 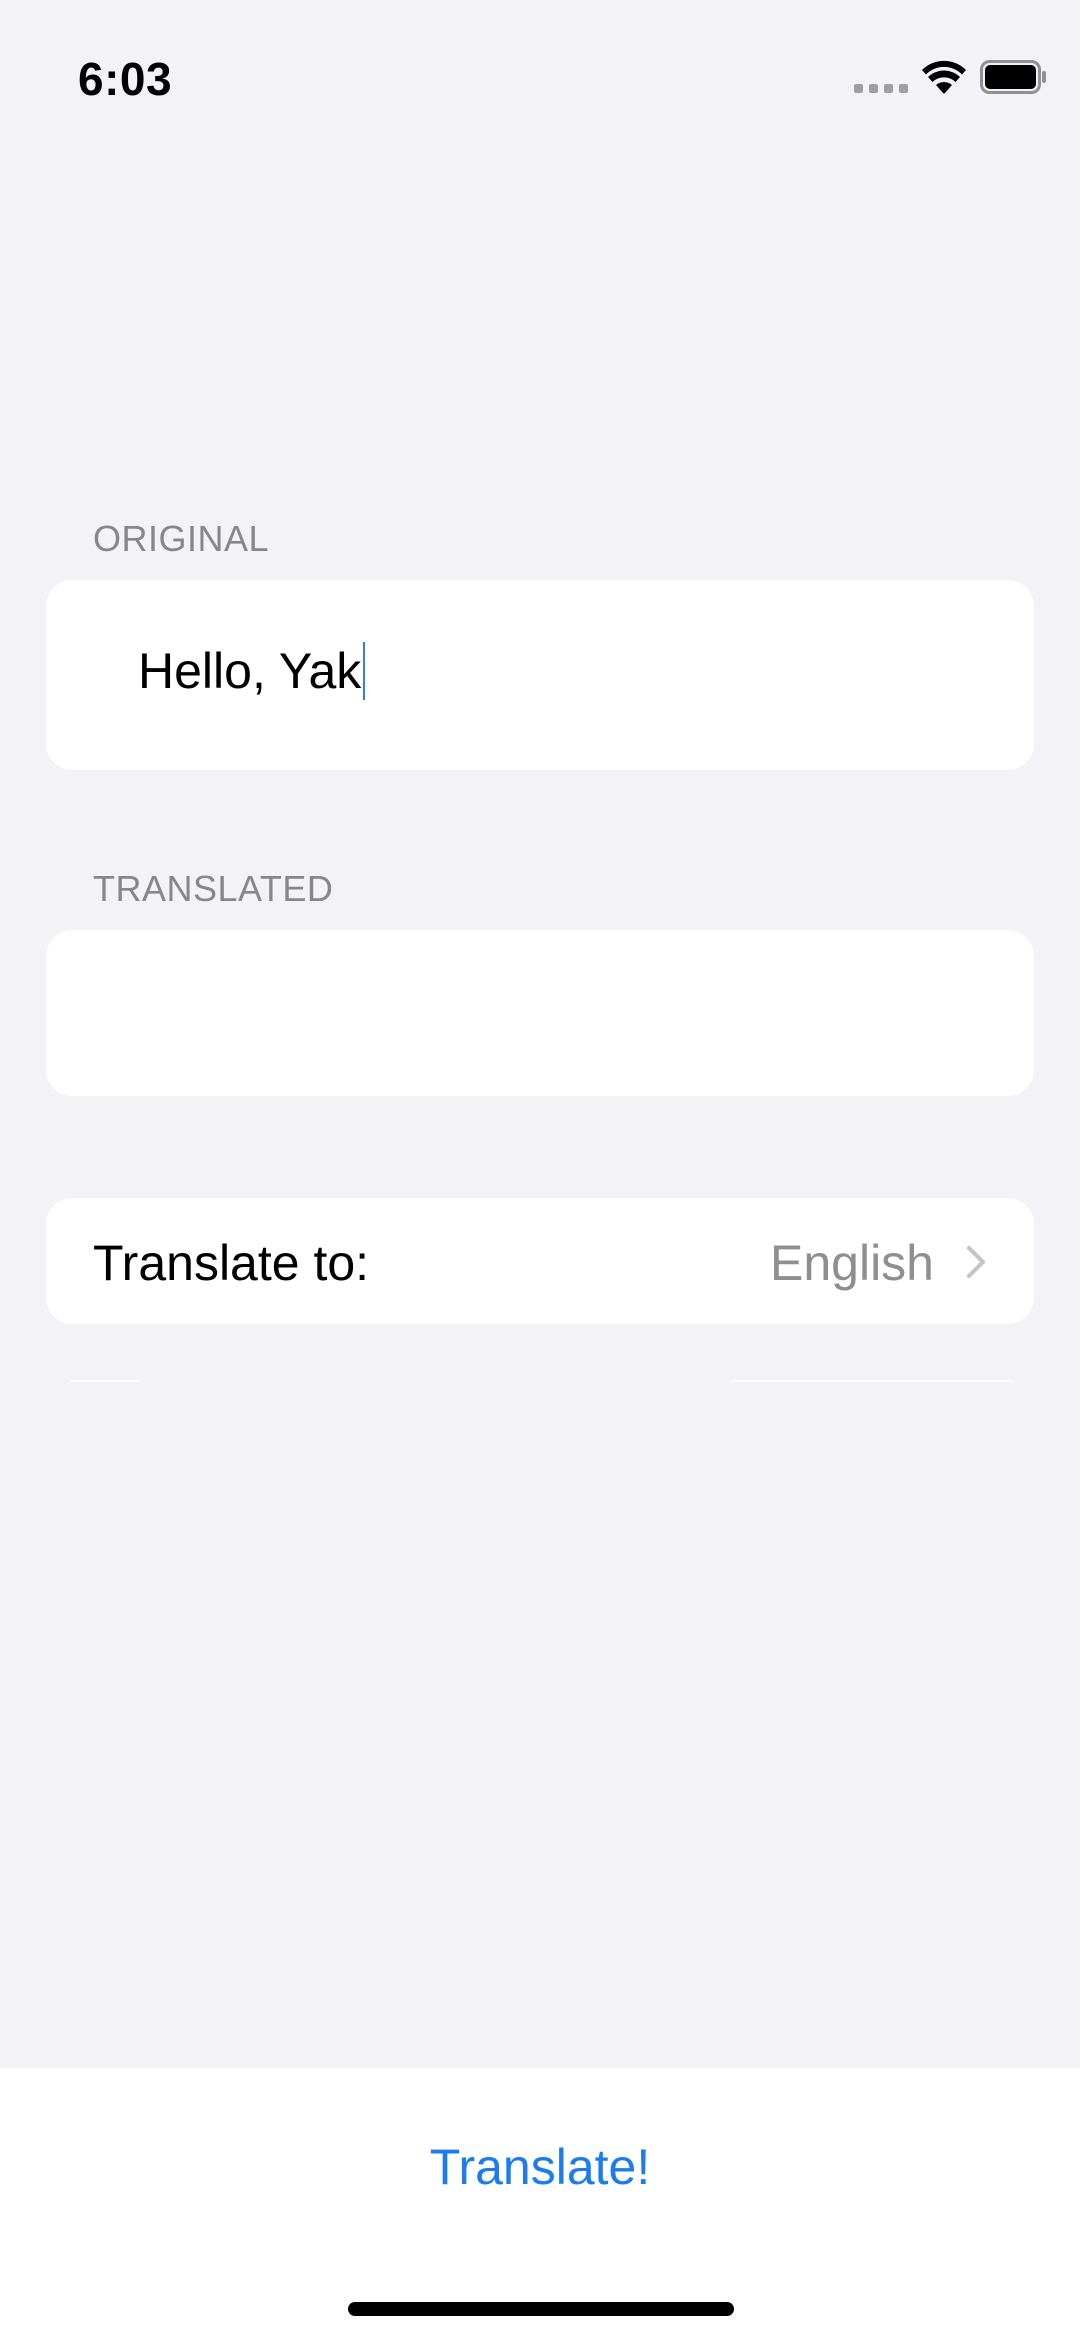 What do you see at coordinates (540, 675) in the screenshot?
I see `original-card: Hello, Yak` at bounding box center [540, 675].